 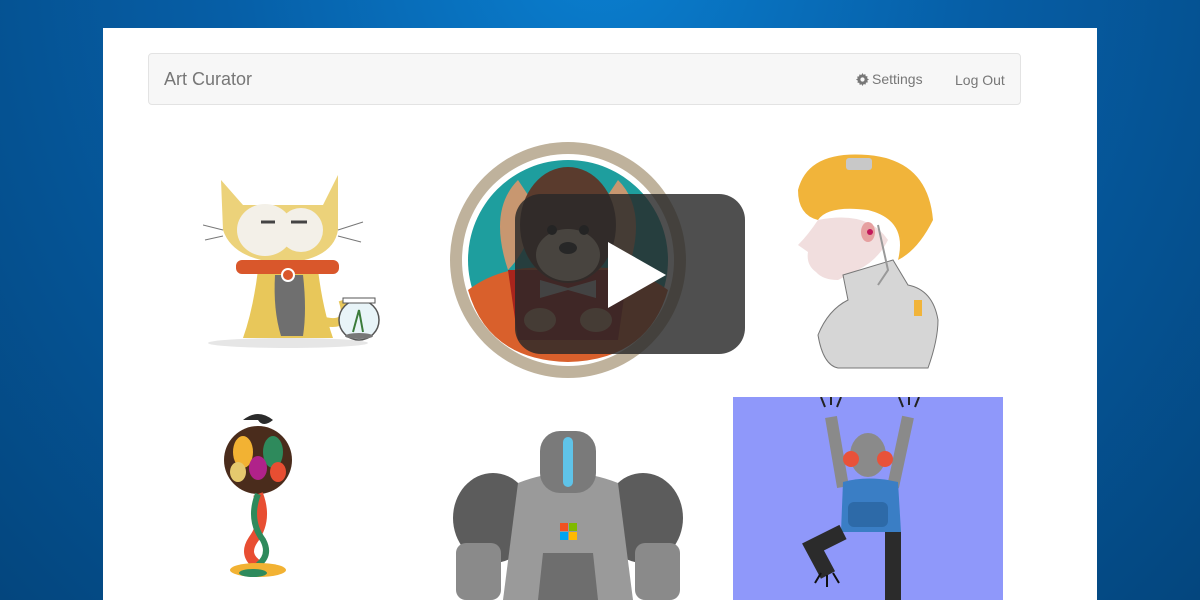 What do you see at coordinates (258, 495) in the screenshot?
I see `artwork-abstract-tree` at bounding box center [258, 495].